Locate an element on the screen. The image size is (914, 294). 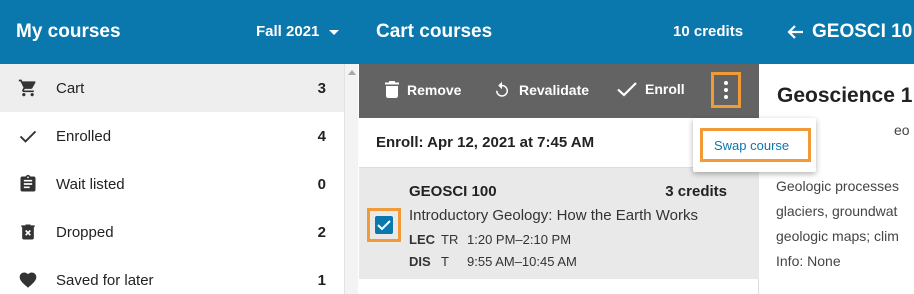
heart-icon is located at coordinates (28, 280).